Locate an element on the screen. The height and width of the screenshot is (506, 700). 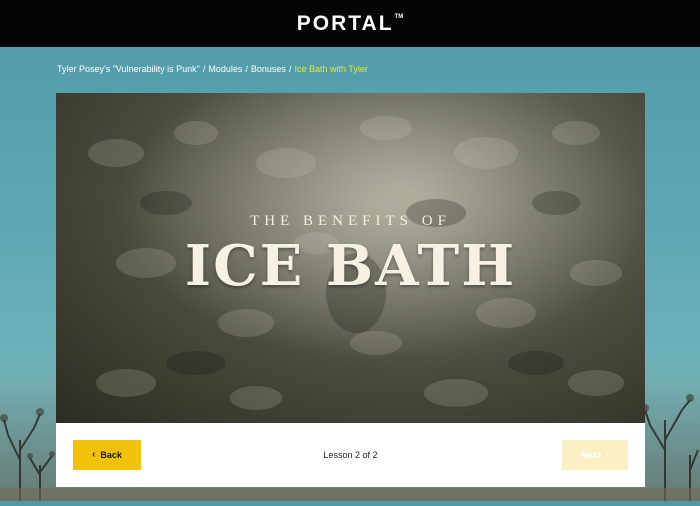
lesson-counter: Lesson 2 of 2 is located at coordinates (350, 455).